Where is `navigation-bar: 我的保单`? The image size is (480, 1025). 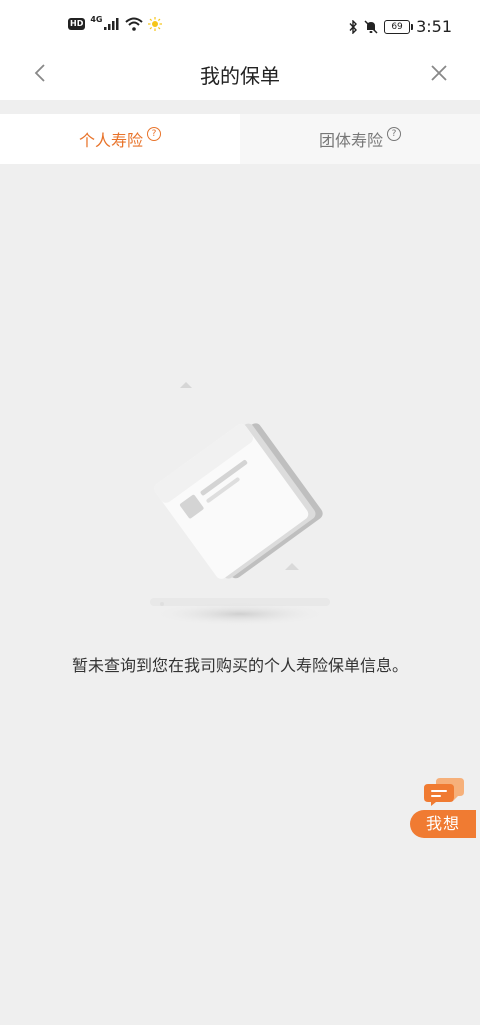
navigation-bar: 我的保单 is located at coordinates (240, 74).